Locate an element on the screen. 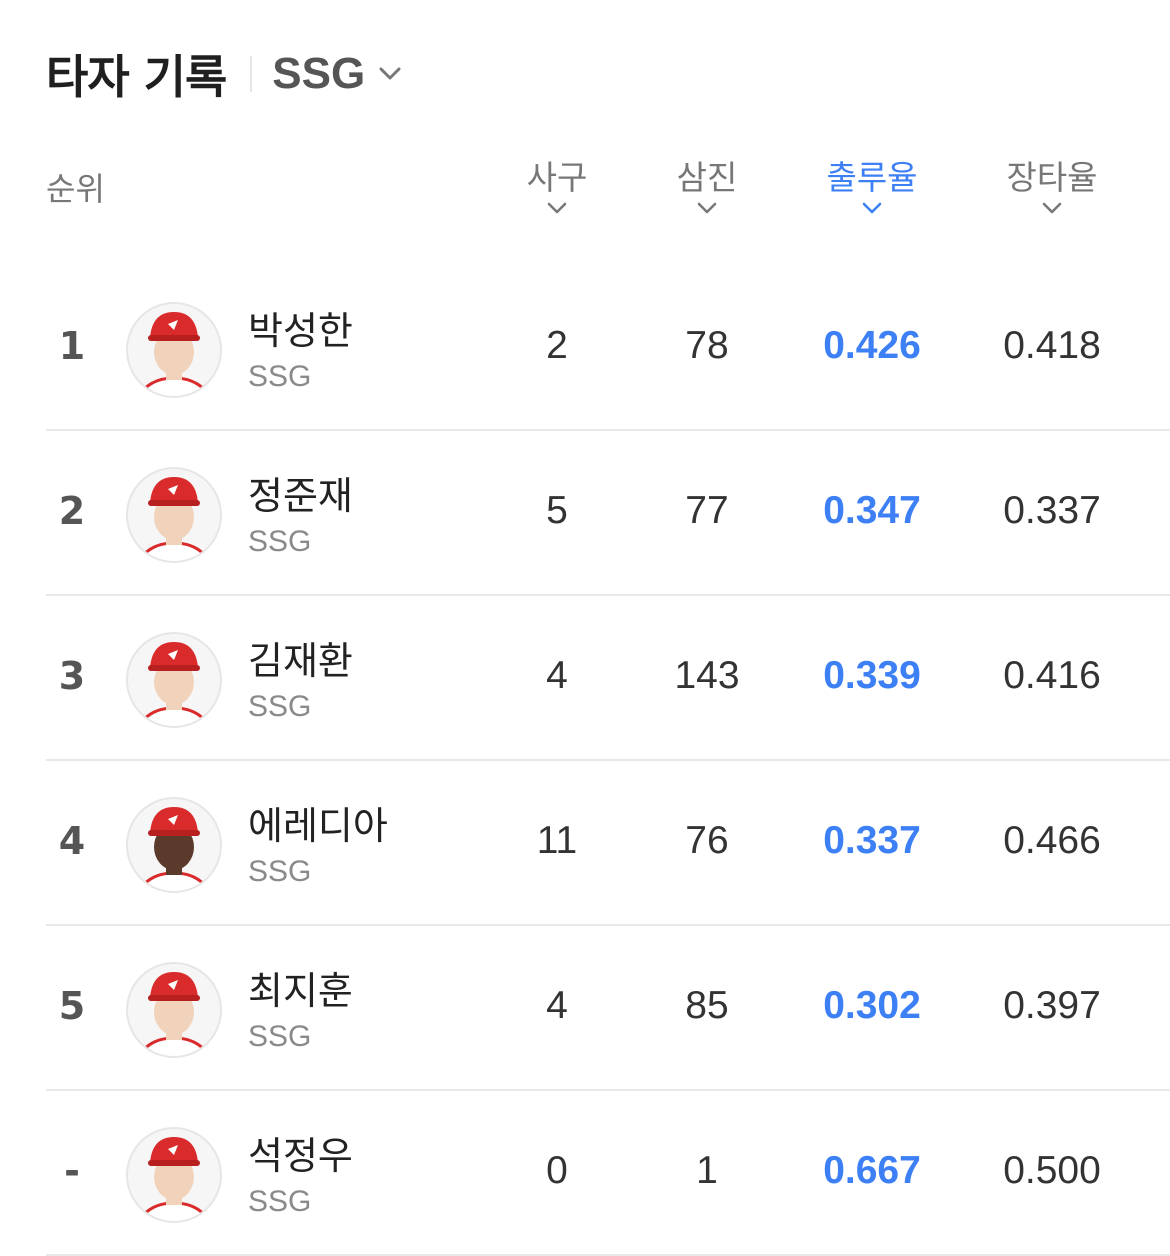 The width and height of the screenshot is (1170, 1256). team-select-dropdown: SSG is located at coordinates (336, 74).